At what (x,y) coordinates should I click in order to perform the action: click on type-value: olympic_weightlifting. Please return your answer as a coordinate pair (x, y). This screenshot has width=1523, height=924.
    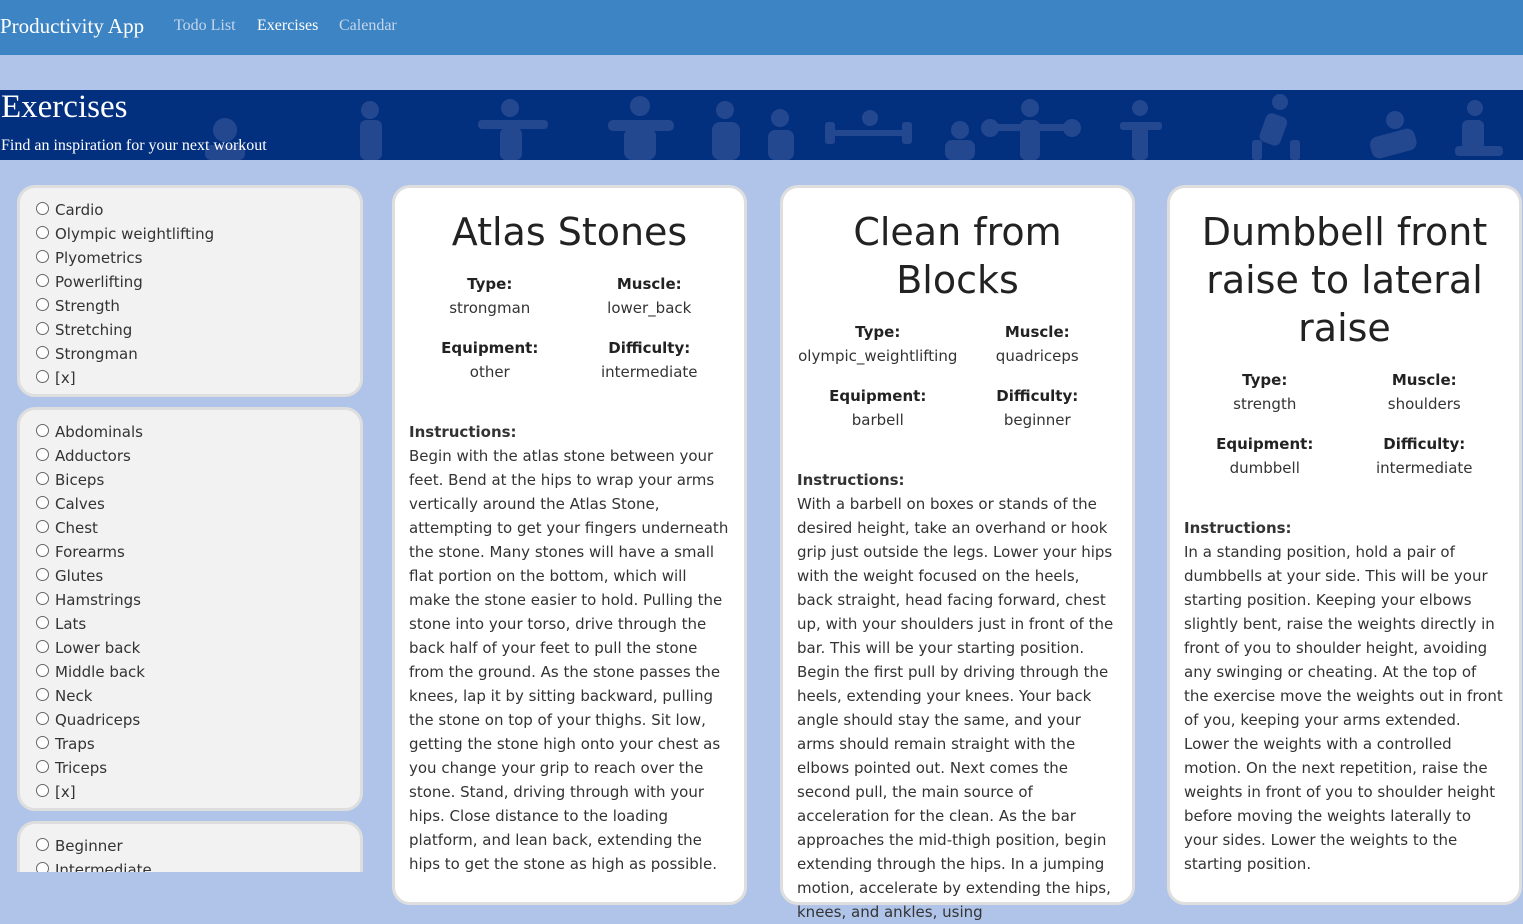
    Looking at the image, I should click on (878, 356).